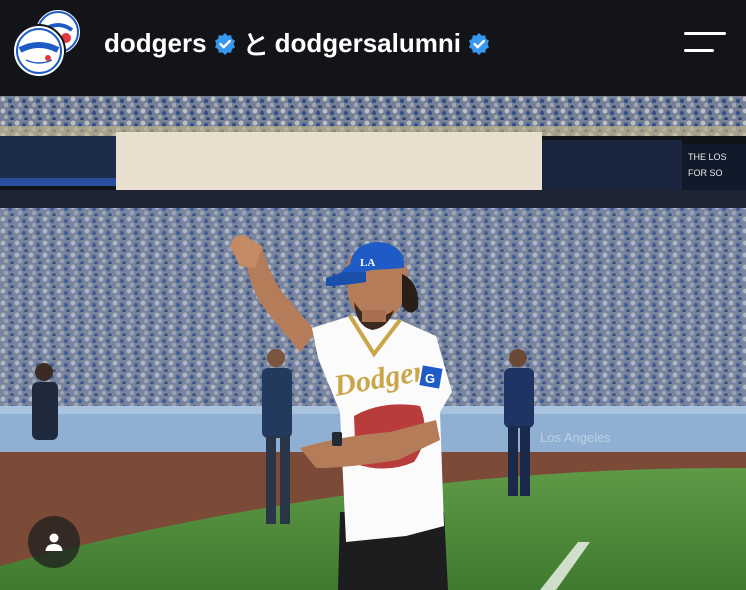 The image size is (746, 590). Describe the element at coordinates (329, 161) in the screenshot. I see `facade-banner` at that location.